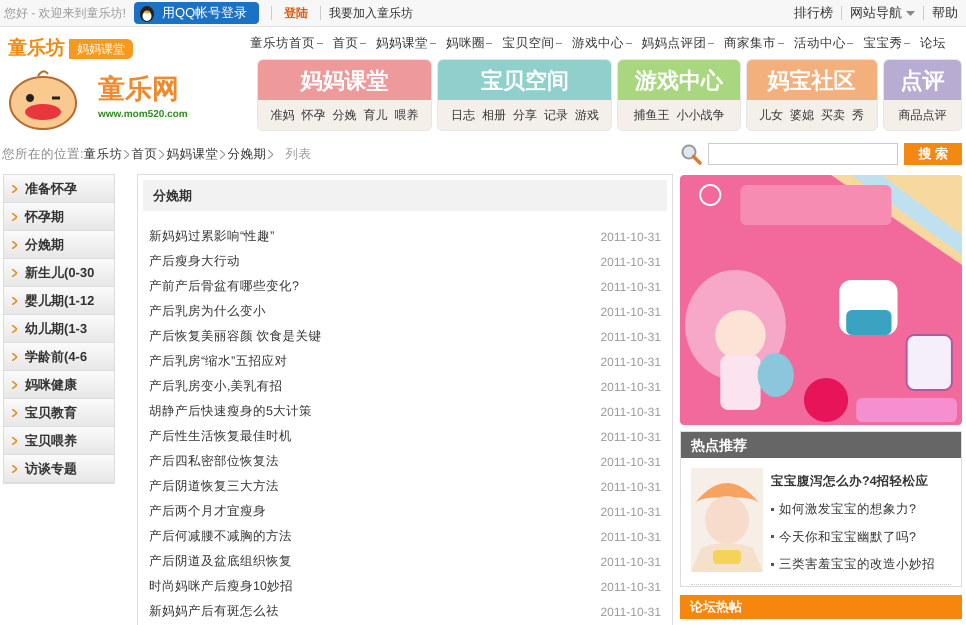  What do you see at coordinates (59, 385) in the screenshot?
I see `sidebar-item: 妈咪健康` at bounding box center [59, 385].